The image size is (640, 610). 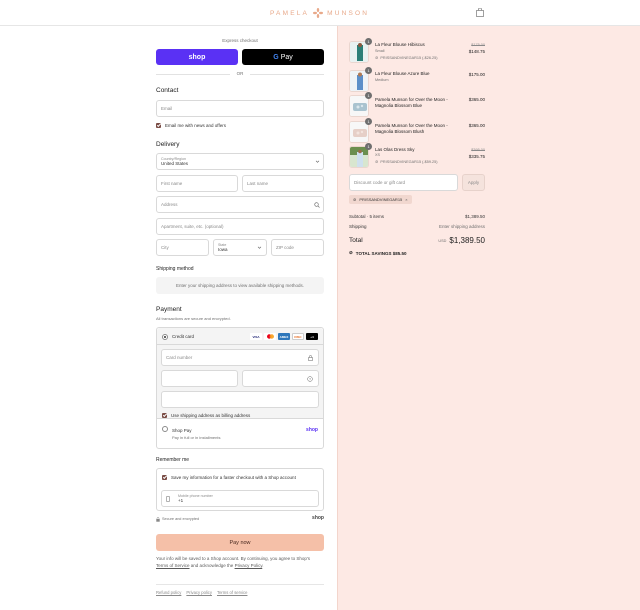 What do you see at coordinates (285, 247) in the screenshot?
I see `zip-placeholder: ZIP code` at bounding box center [285, 247].